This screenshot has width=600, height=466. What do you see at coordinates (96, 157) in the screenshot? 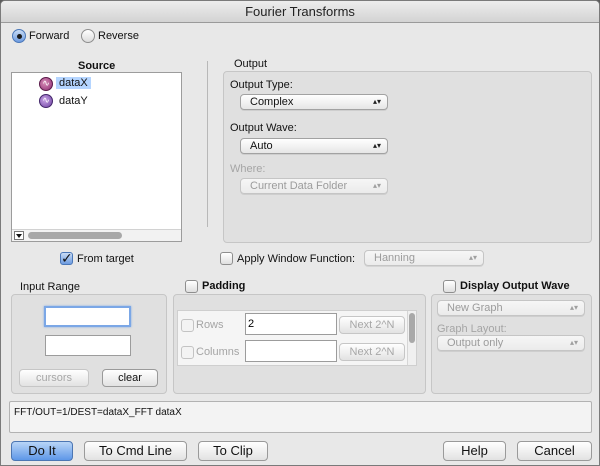
I see `source-list: ∿ dataX ∿ dataY` at bounding box center [96, 157].